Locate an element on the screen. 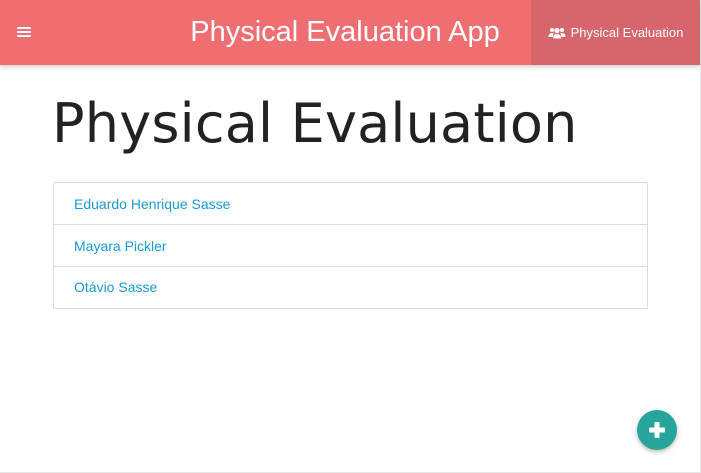 Image resolution: width=701 pixels, height=473 pixels. page-title: Physical Evaluation is located at coordinates (315, 123).